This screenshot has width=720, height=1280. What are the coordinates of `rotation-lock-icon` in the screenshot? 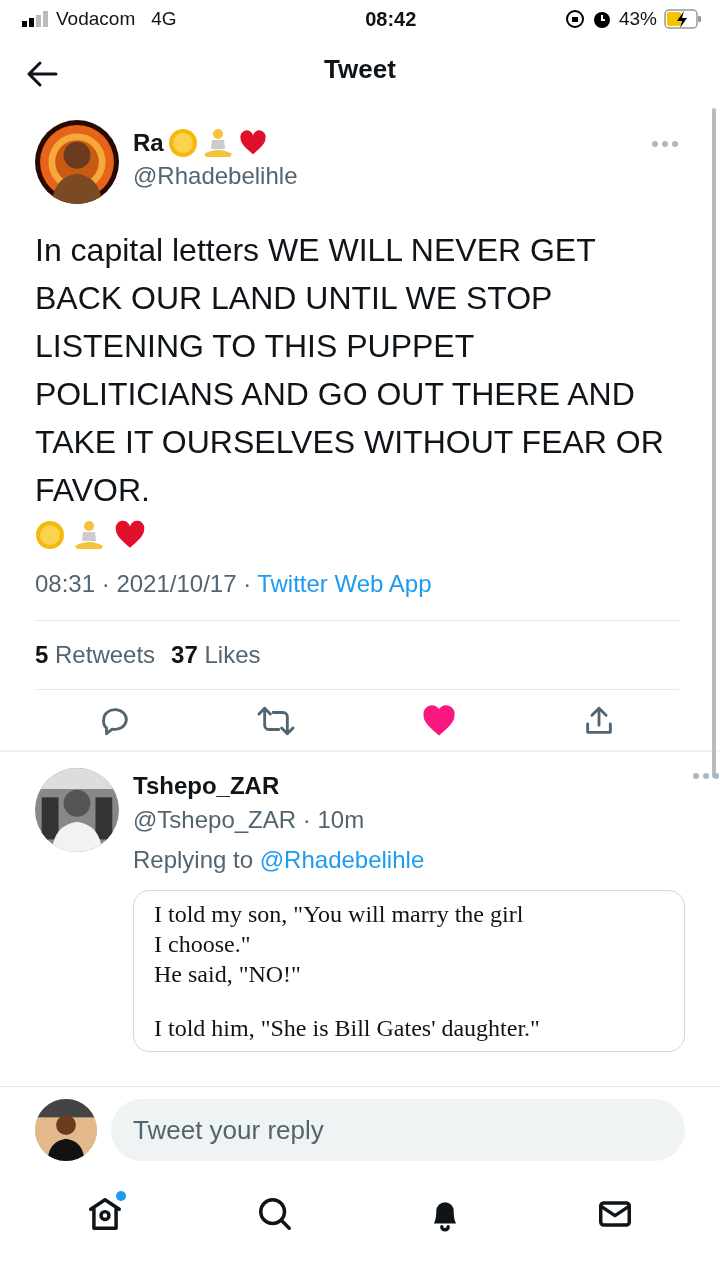 It's located at (574, 19).